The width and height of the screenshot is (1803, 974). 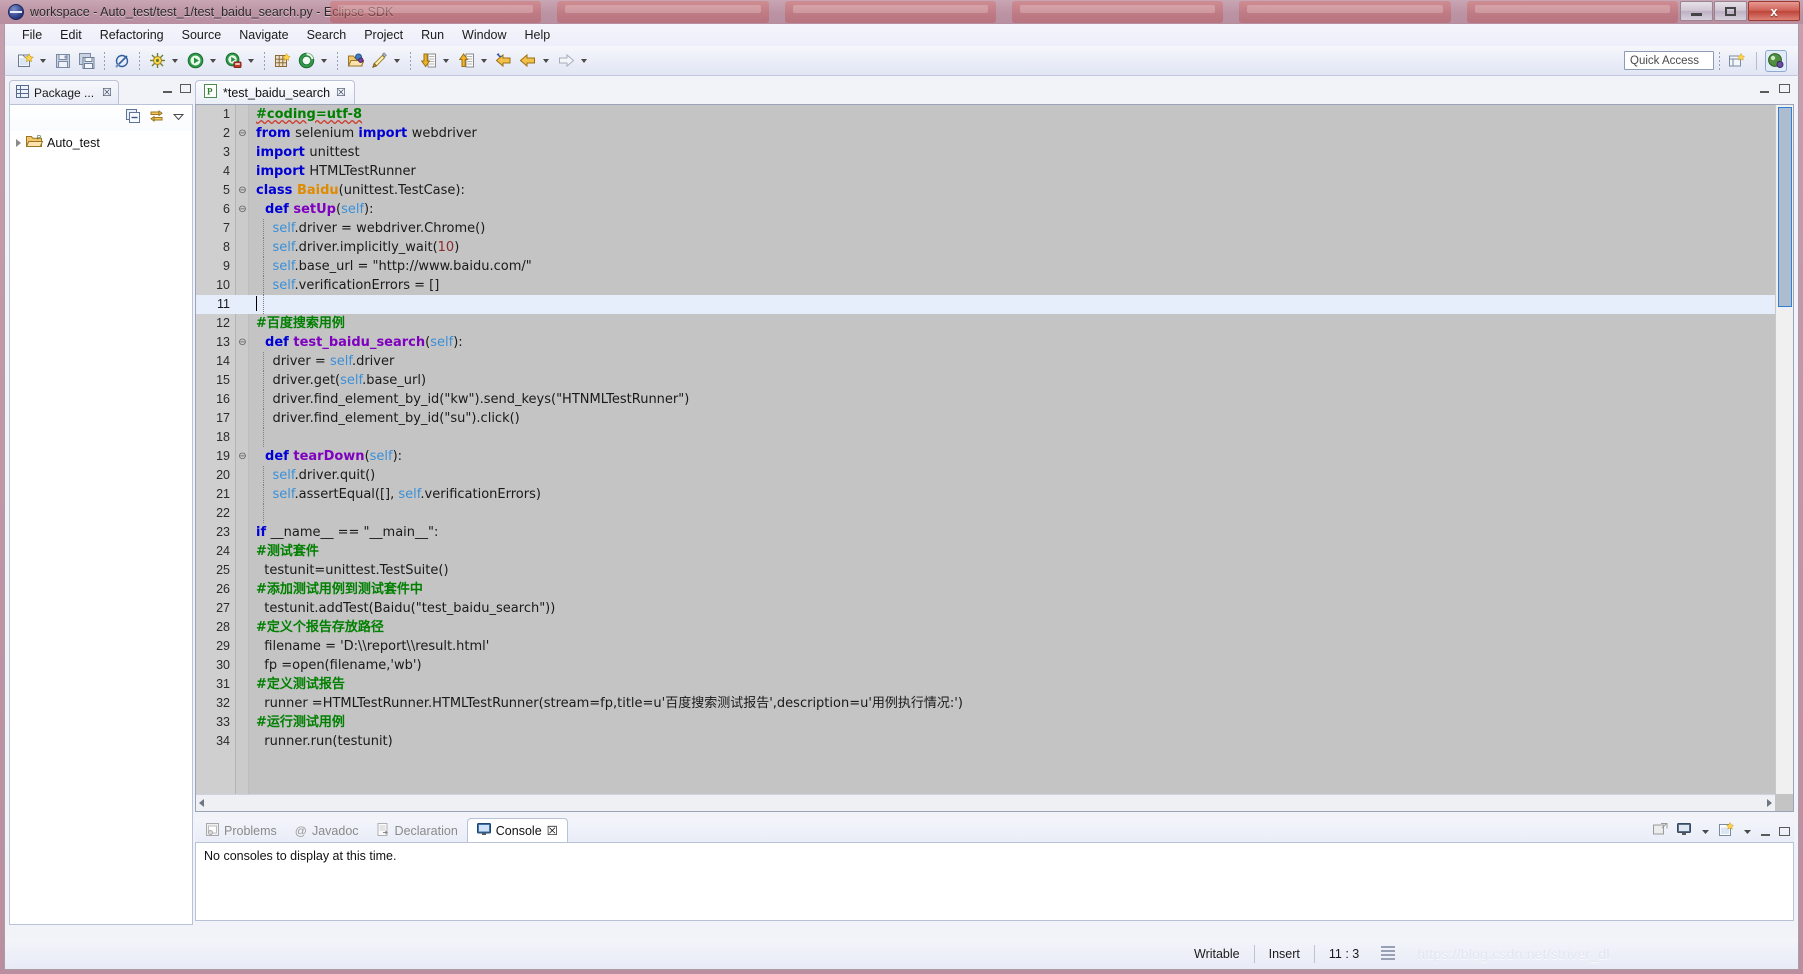 I want to click on next-annotation-icon, so click(x=428, y=61).